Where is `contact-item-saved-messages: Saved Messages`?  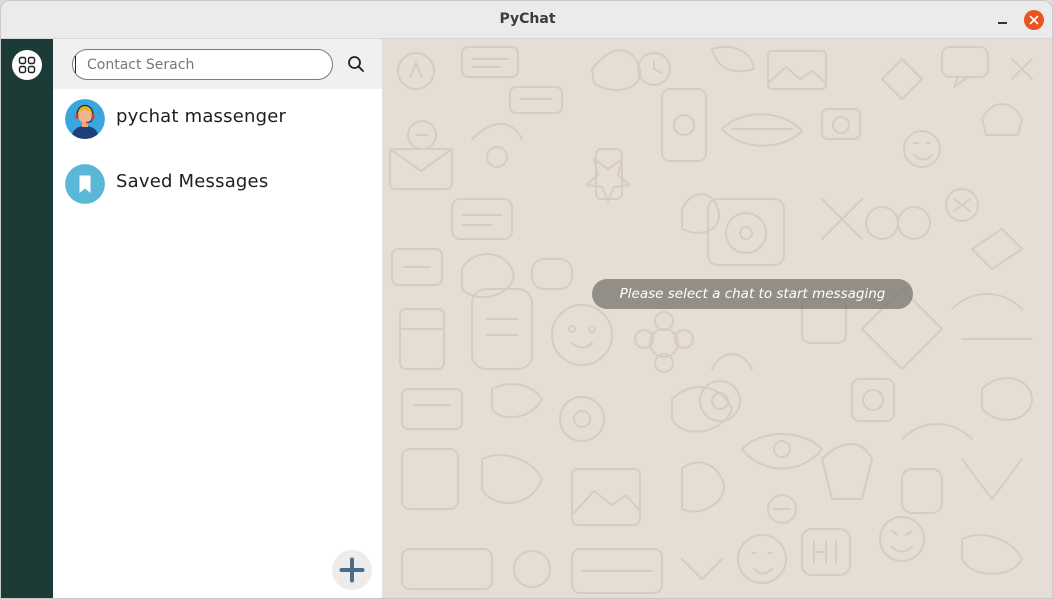 contact-item-saved-messages: Saved Messages is located at coordinates (217, 184).